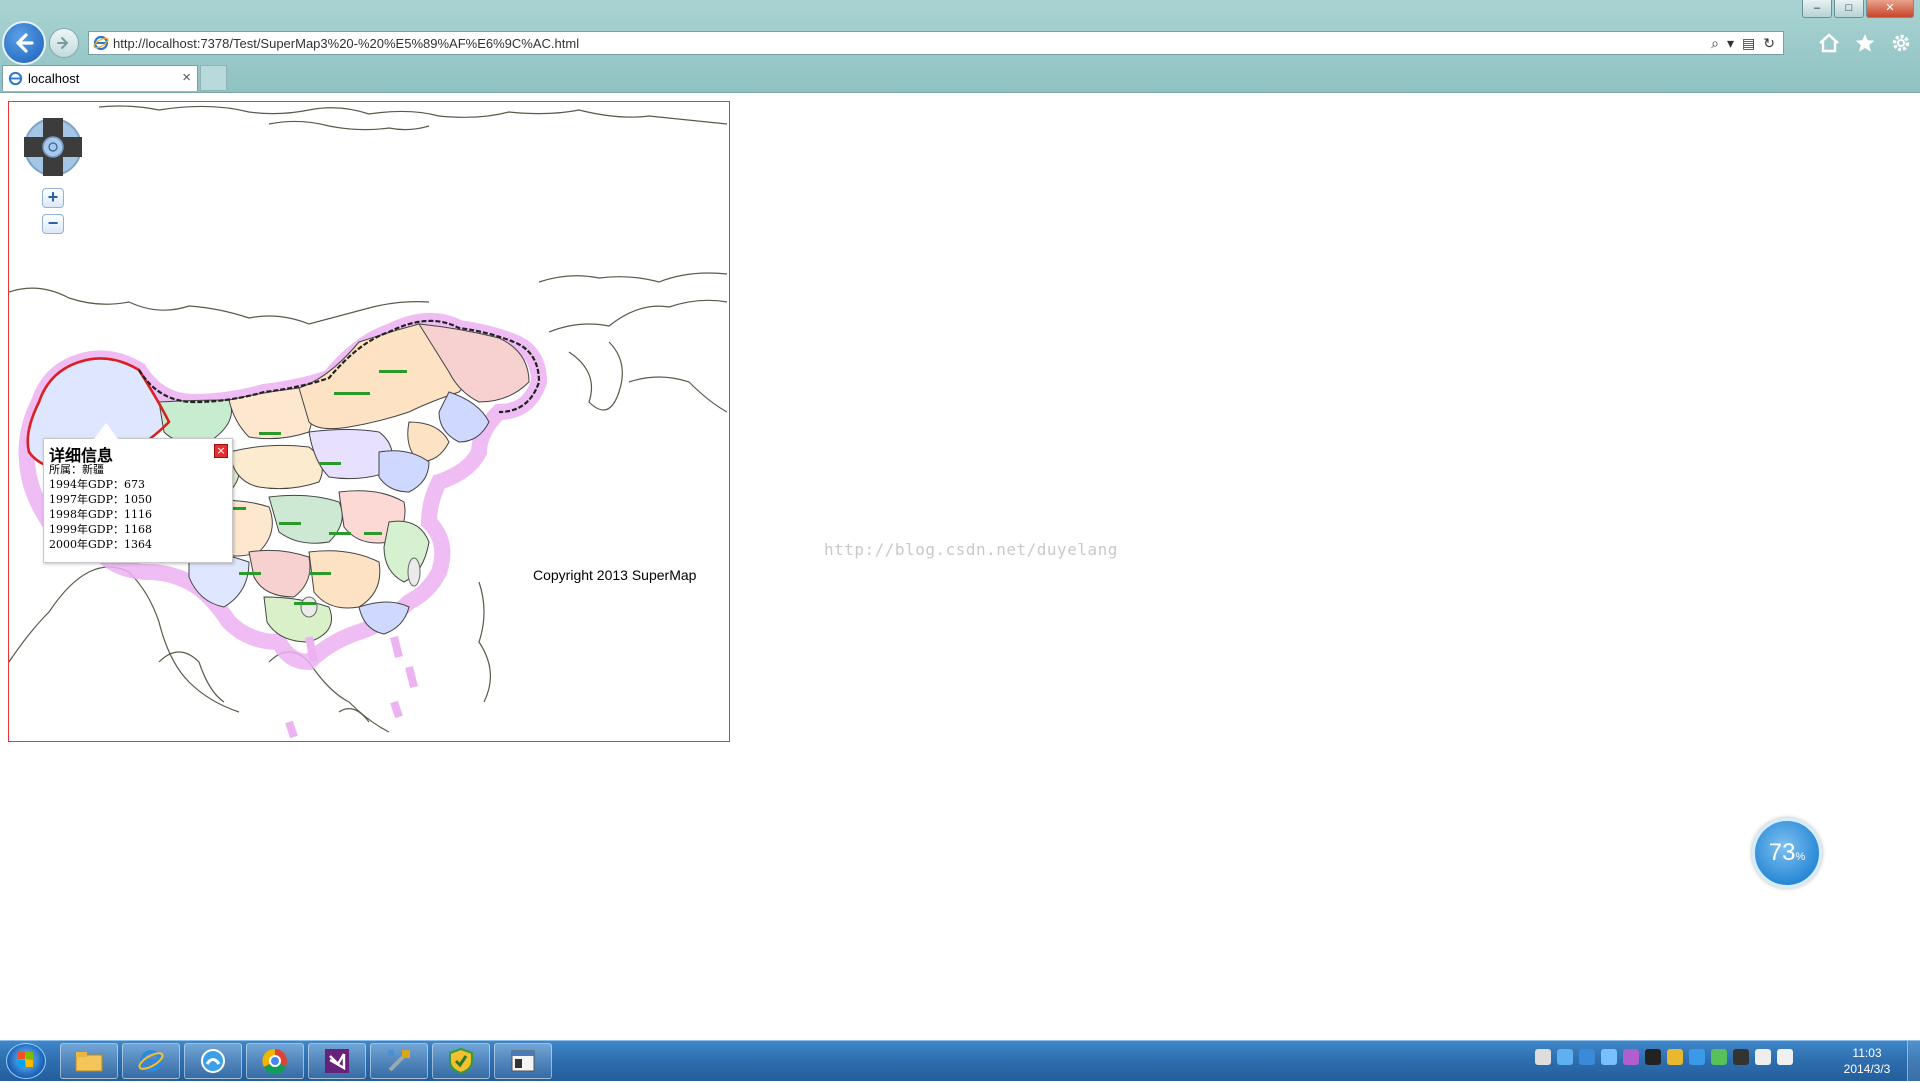  What do you see at coordinates (1901, 43) in the screenshot?
I see `settings-gear-icon` at bounding box center [1901, 43].